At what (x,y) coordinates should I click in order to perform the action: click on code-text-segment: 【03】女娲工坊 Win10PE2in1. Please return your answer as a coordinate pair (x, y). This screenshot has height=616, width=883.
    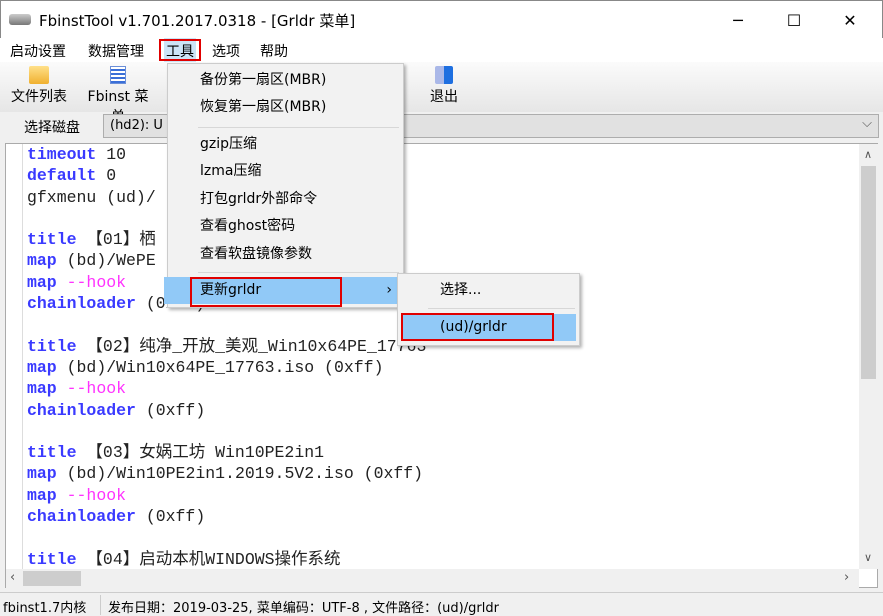
    Looking at the image, I should click on (200, 453).